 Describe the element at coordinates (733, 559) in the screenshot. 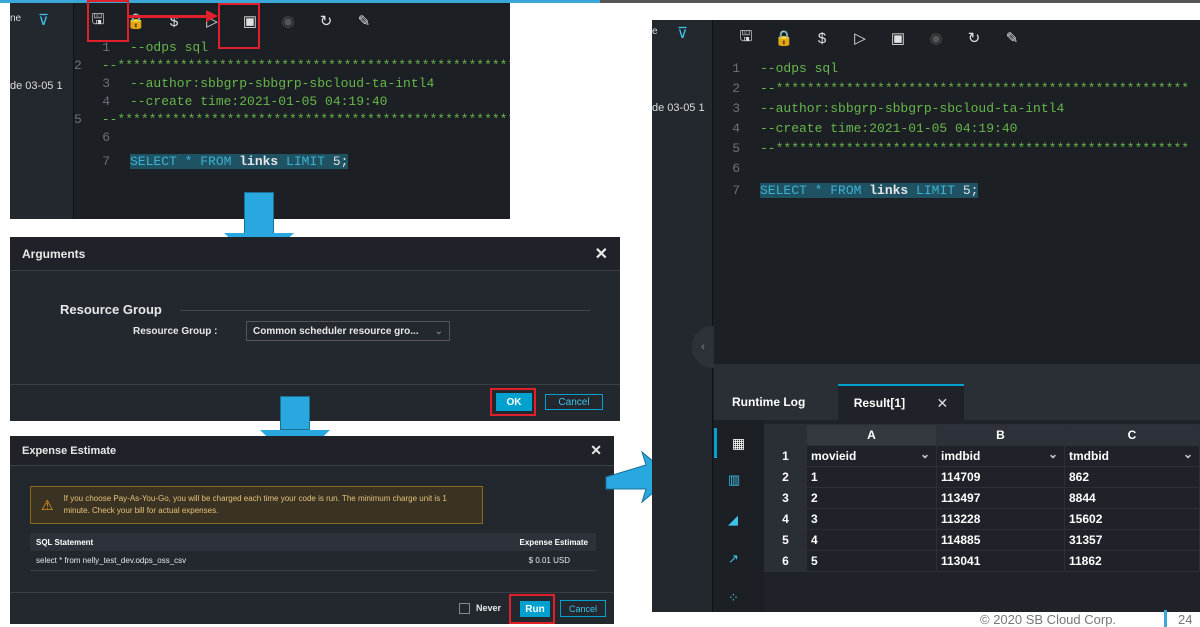

I see `line-chart-icon: ↗` at that location.